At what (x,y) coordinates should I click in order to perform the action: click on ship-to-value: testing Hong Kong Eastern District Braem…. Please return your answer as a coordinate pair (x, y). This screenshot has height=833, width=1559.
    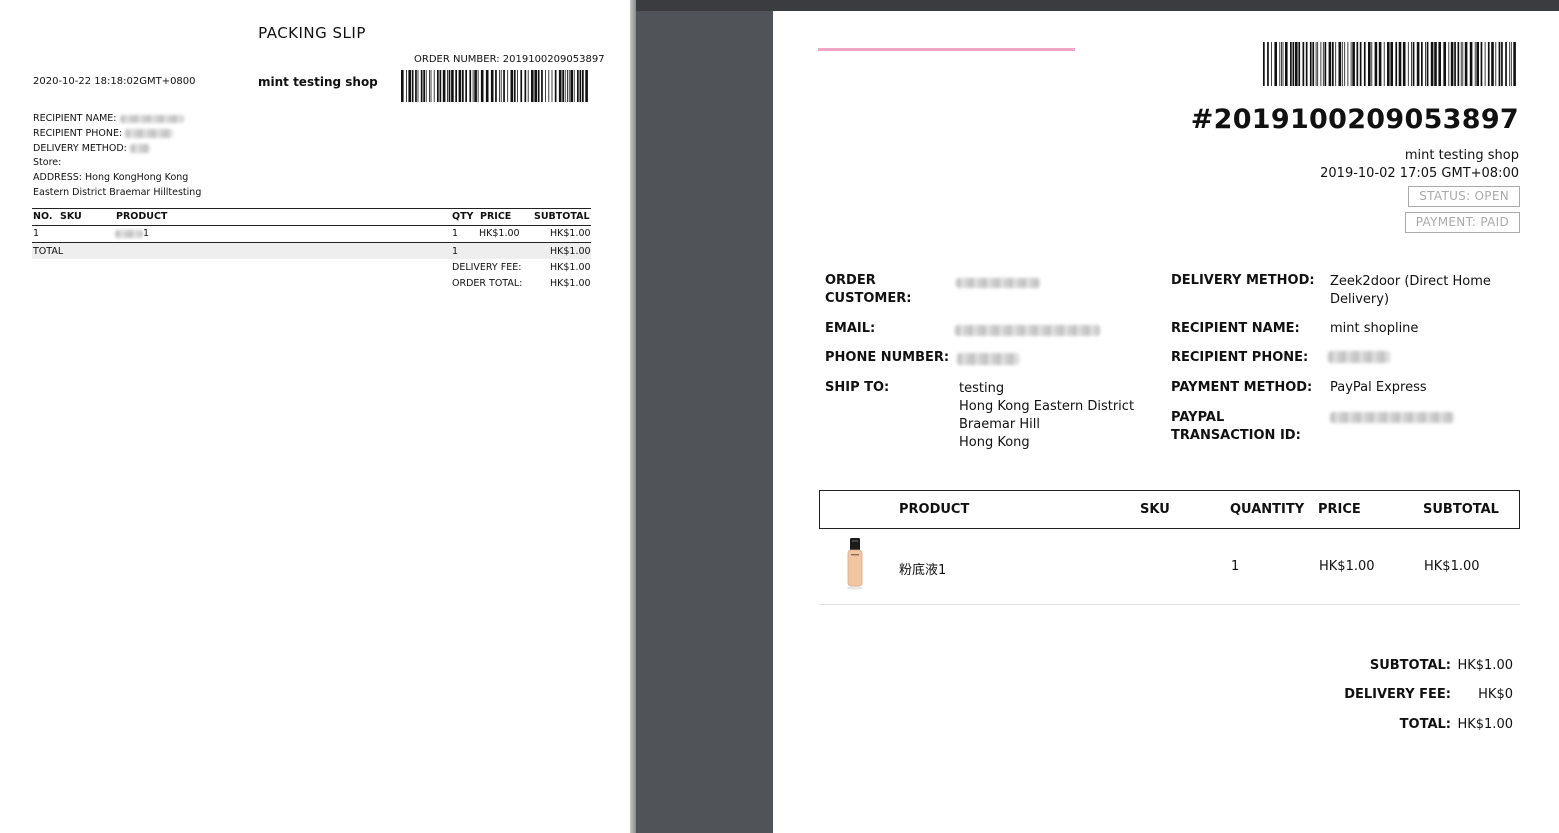
    Looking at the image, I should click on (1047, 415).